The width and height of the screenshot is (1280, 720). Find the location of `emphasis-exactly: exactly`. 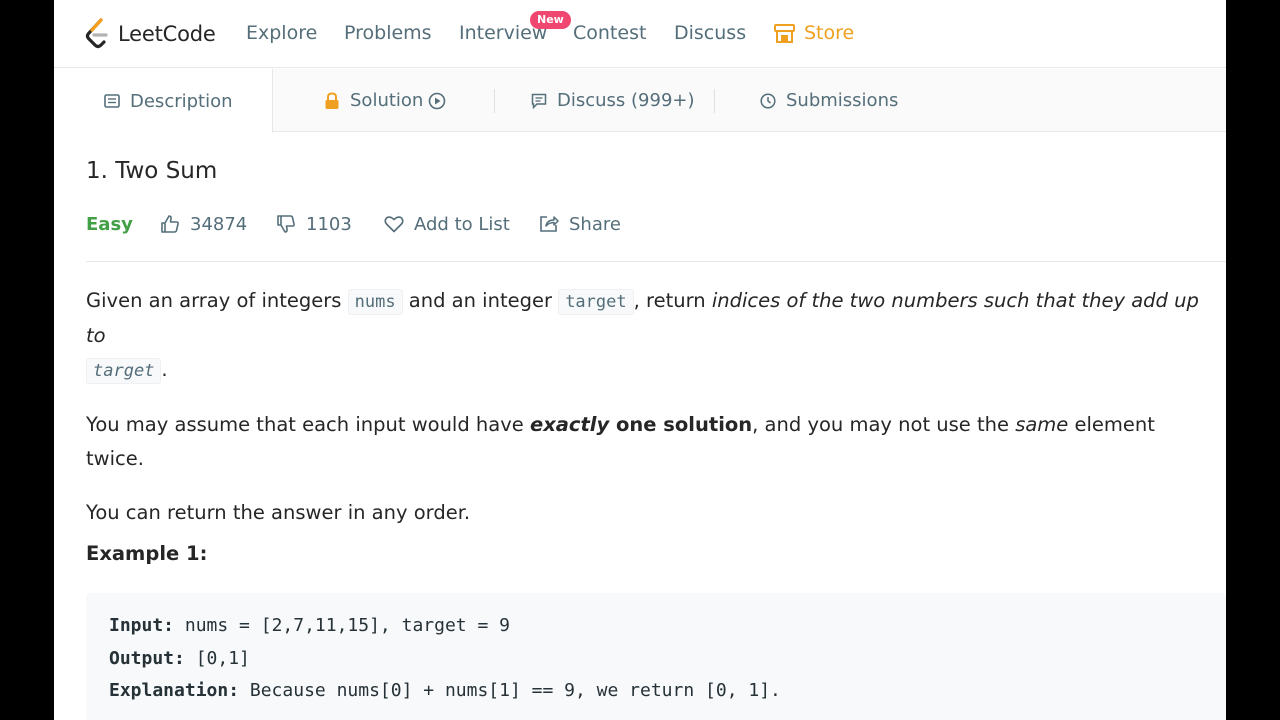

emphasis-exactly: exactly is located at coordinates (569, 424).